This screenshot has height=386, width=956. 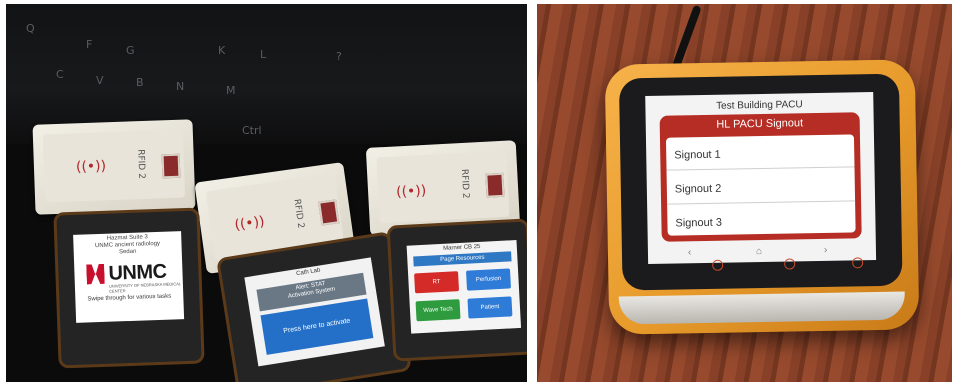 What do you see at coordinates (89, 44) in the screenshot?
I see `keyboard-key: F` at bounding box center [89, 44].